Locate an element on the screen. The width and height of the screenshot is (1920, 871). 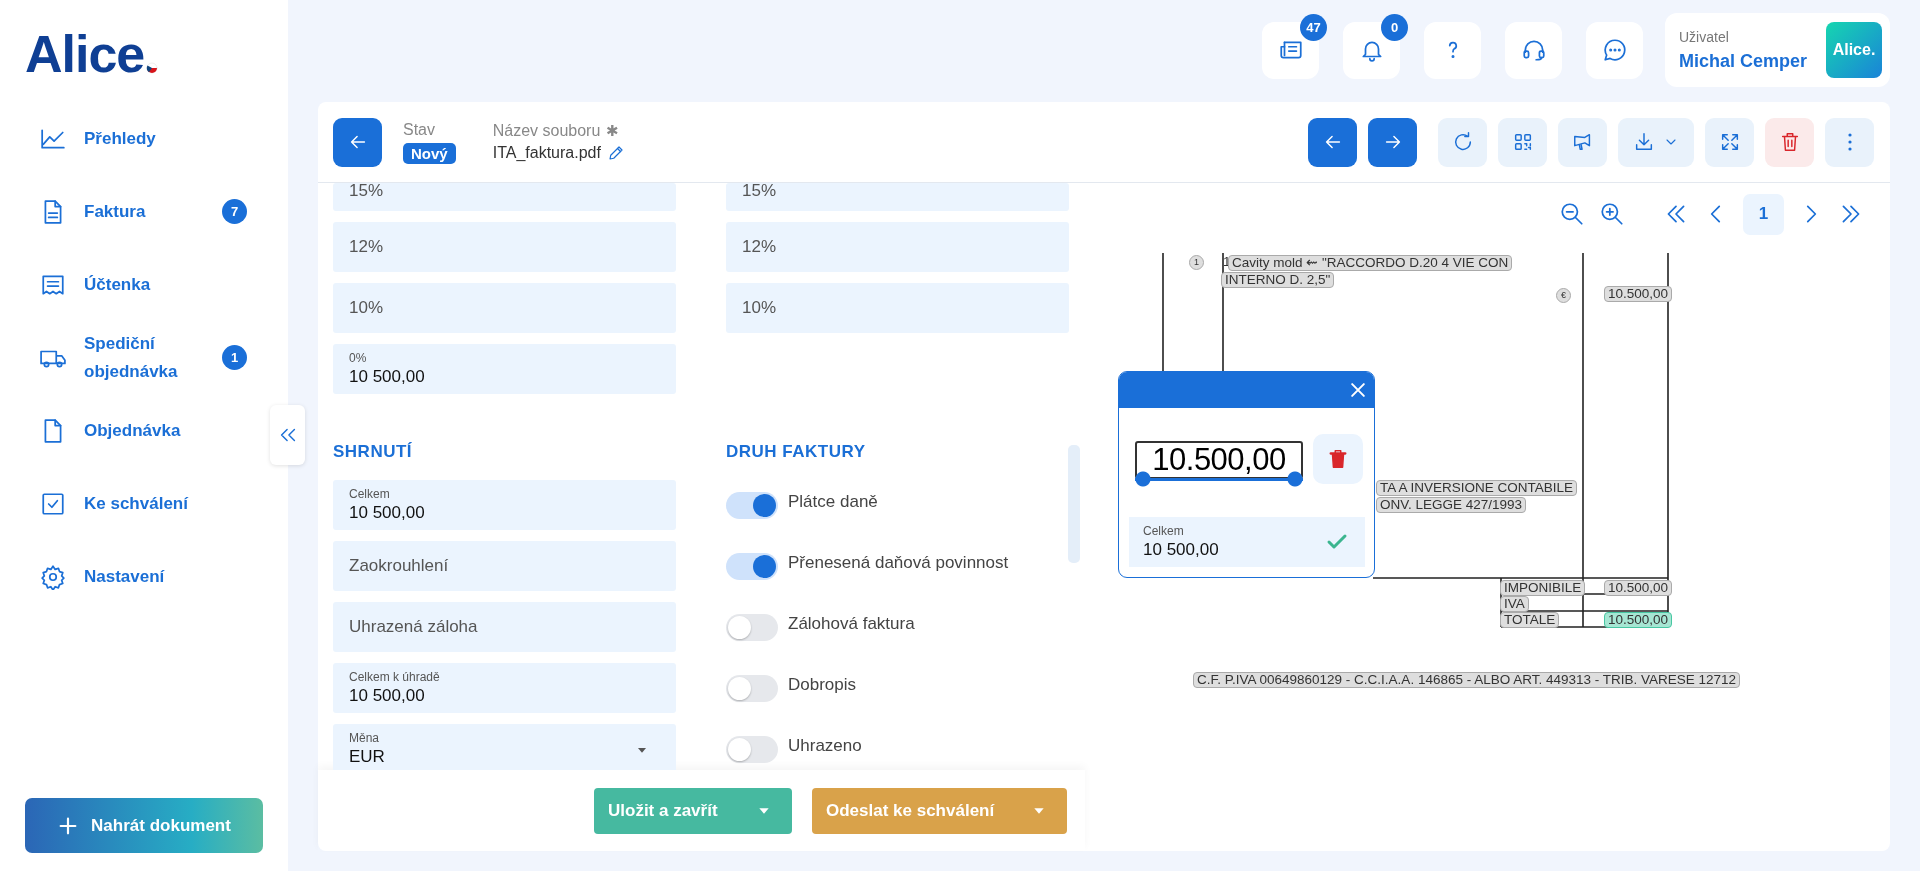
nav-label: Faktura is located at coordinates (115, 211).